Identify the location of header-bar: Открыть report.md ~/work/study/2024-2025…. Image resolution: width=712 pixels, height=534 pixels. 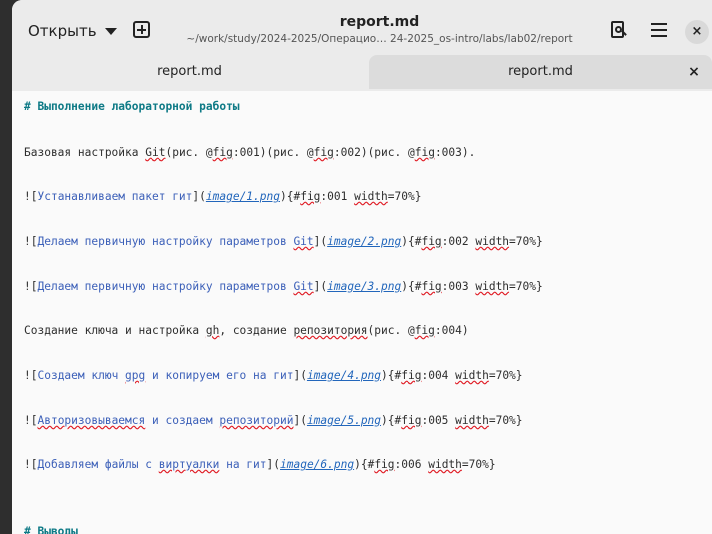
(362, 27).